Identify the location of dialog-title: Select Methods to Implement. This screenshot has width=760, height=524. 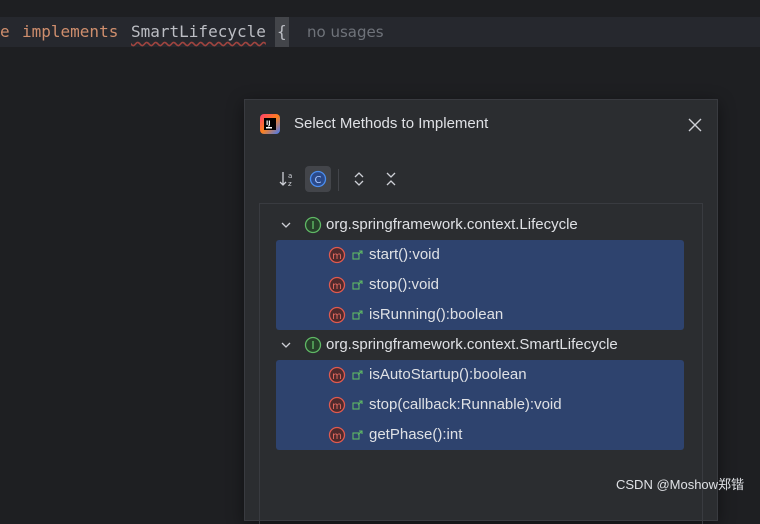
(391, 123).